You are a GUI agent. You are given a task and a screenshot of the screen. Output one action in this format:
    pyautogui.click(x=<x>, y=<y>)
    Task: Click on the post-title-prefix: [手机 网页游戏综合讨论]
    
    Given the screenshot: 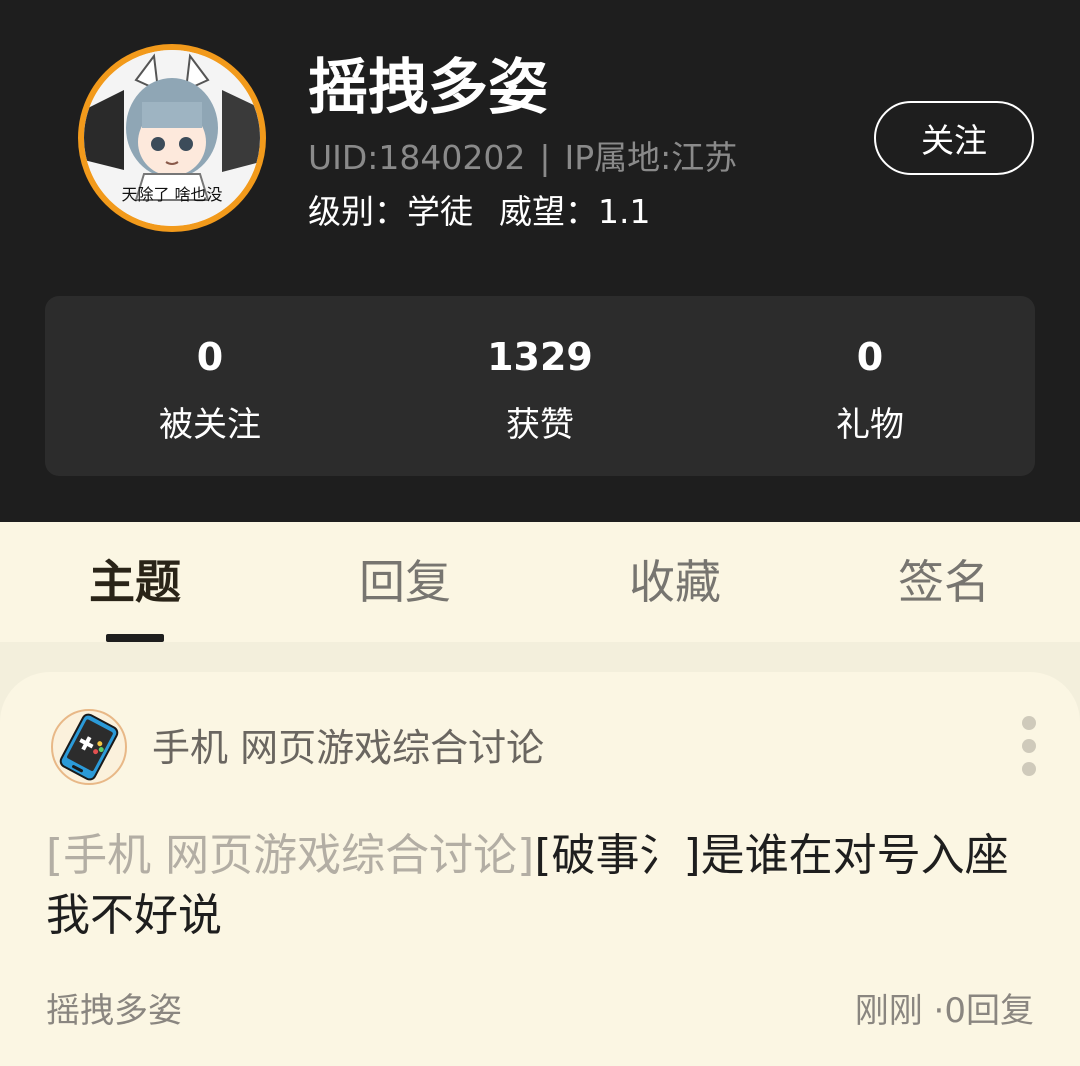 What is the action you would take?
    pyautogui.click(x=290, y=855)
    